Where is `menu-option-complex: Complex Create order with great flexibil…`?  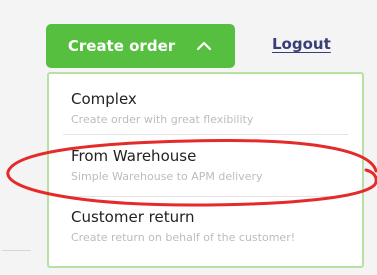
menu-option-complex: Complex Create order with great flexibil… is located at coordinates (205, 108).